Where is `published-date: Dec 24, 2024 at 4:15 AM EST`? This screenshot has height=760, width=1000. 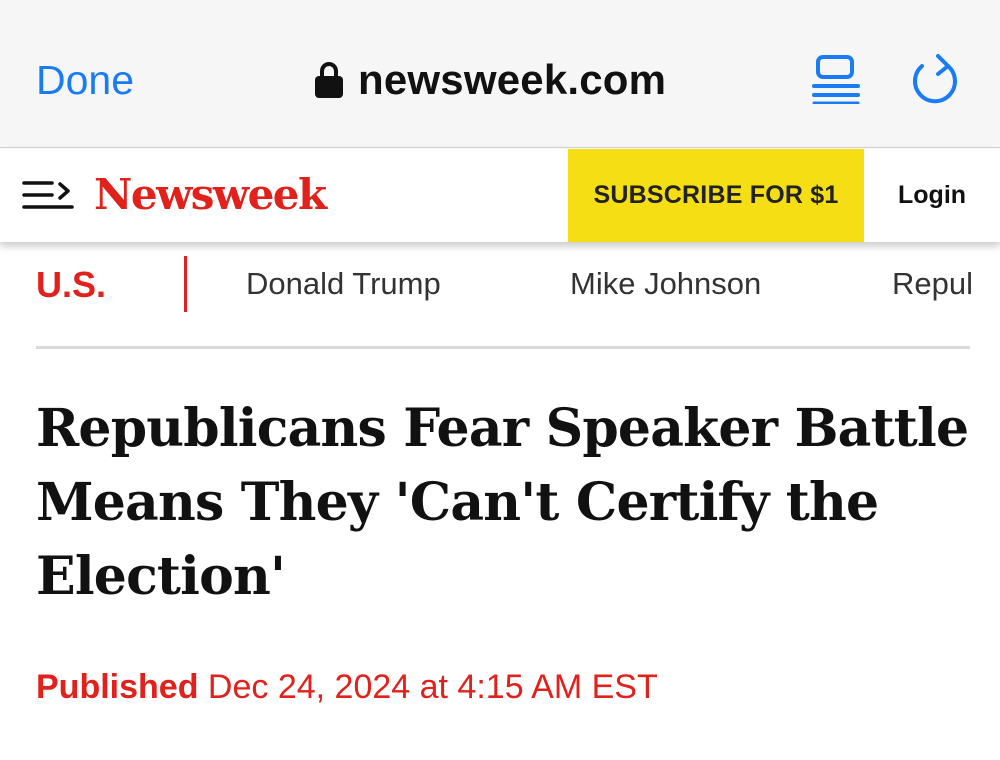
published-date: Dec 24, 2024 at 4:15 AM EST is located at coordinates (432, 687).